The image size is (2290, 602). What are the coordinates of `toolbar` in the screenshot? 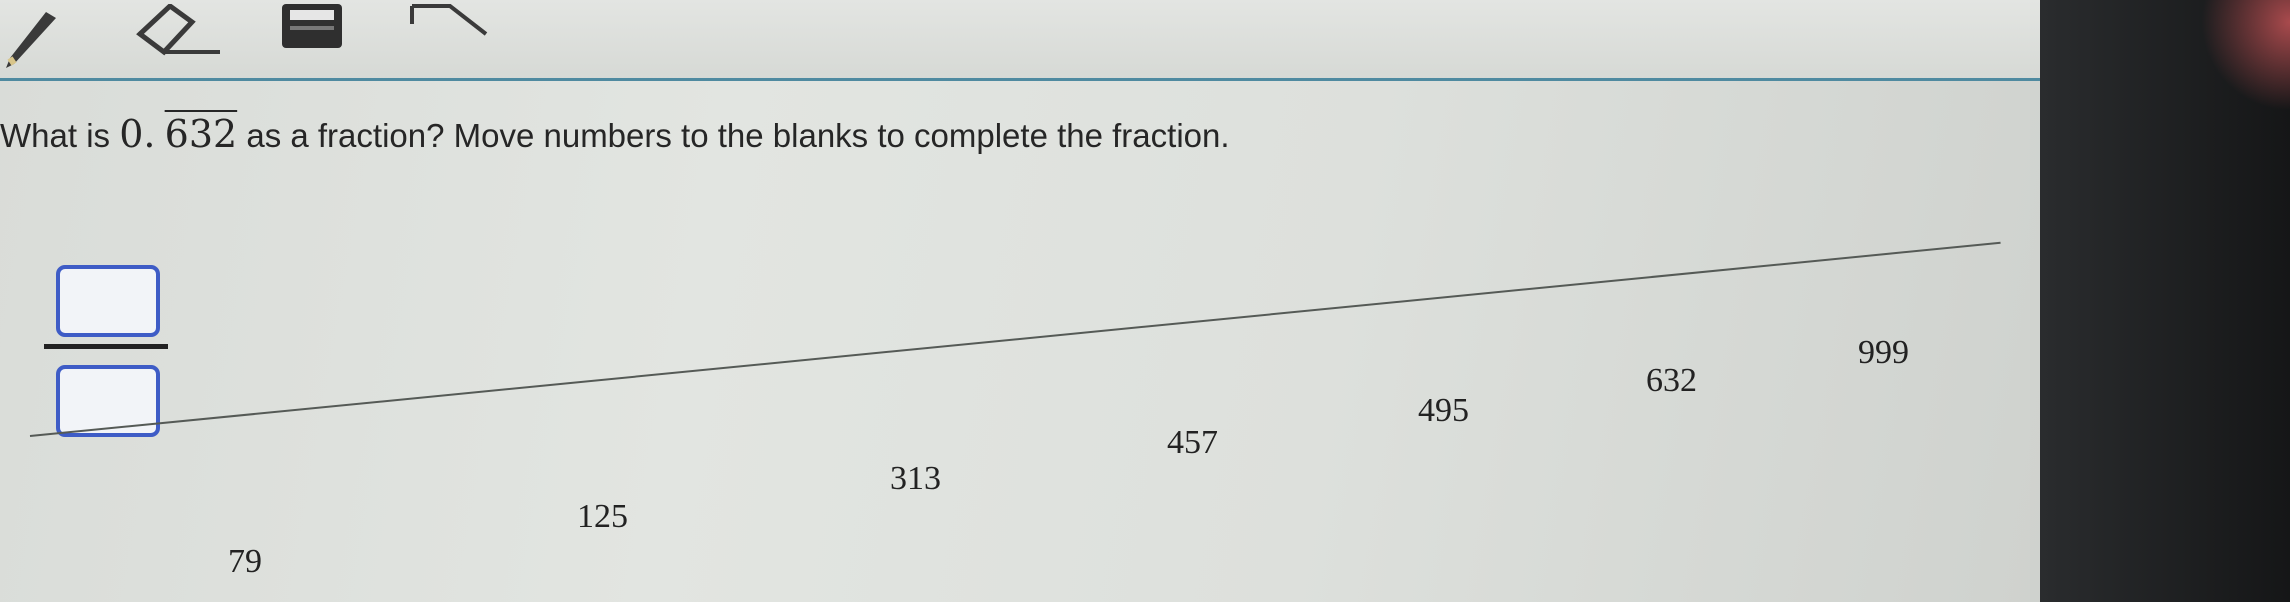 It's located at (1020, 40).